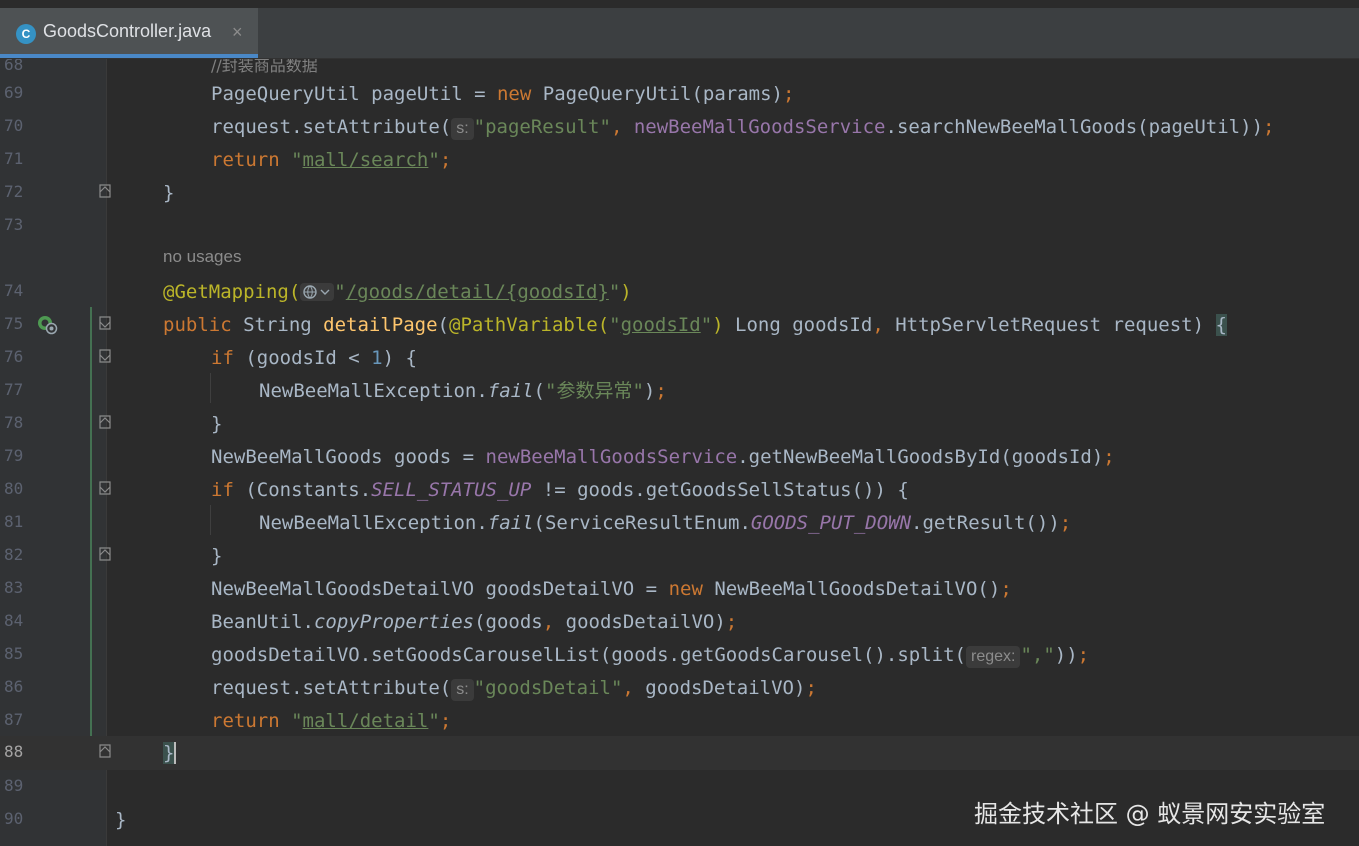 Image resolution: width=1359 pixels, height=846 pixels. What do you see at coordinates (14, 554) in the screenshot?
I see `line-number: 82` at bounding box center [14, 554].